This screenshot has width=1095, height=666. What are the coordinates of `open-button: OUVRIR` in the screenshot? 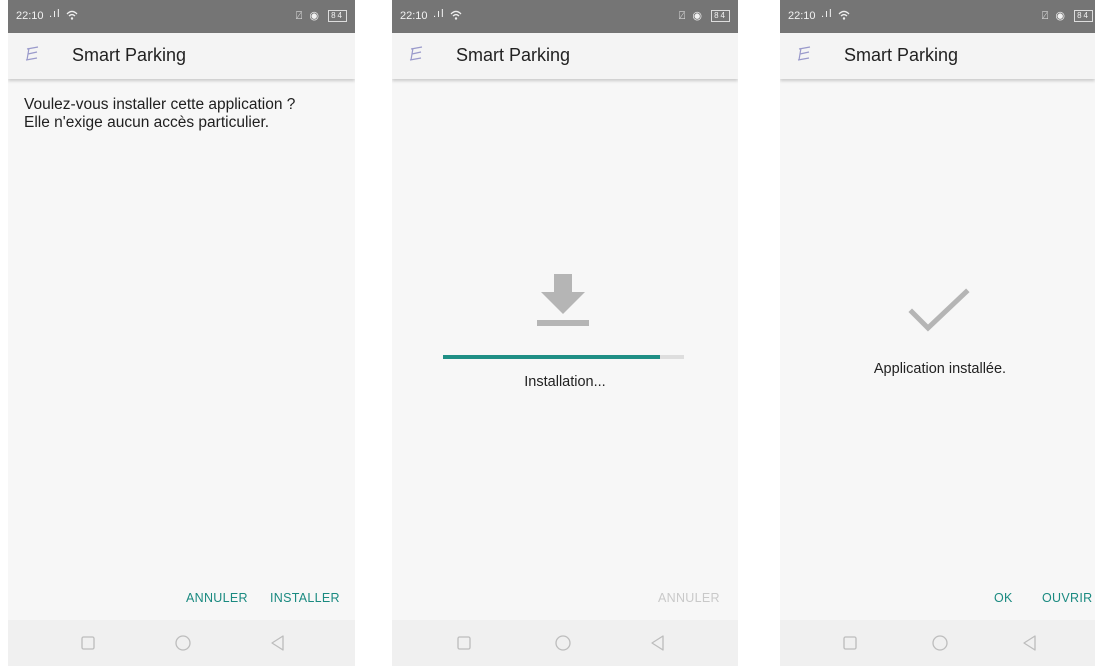 It's located at (1067, 598).